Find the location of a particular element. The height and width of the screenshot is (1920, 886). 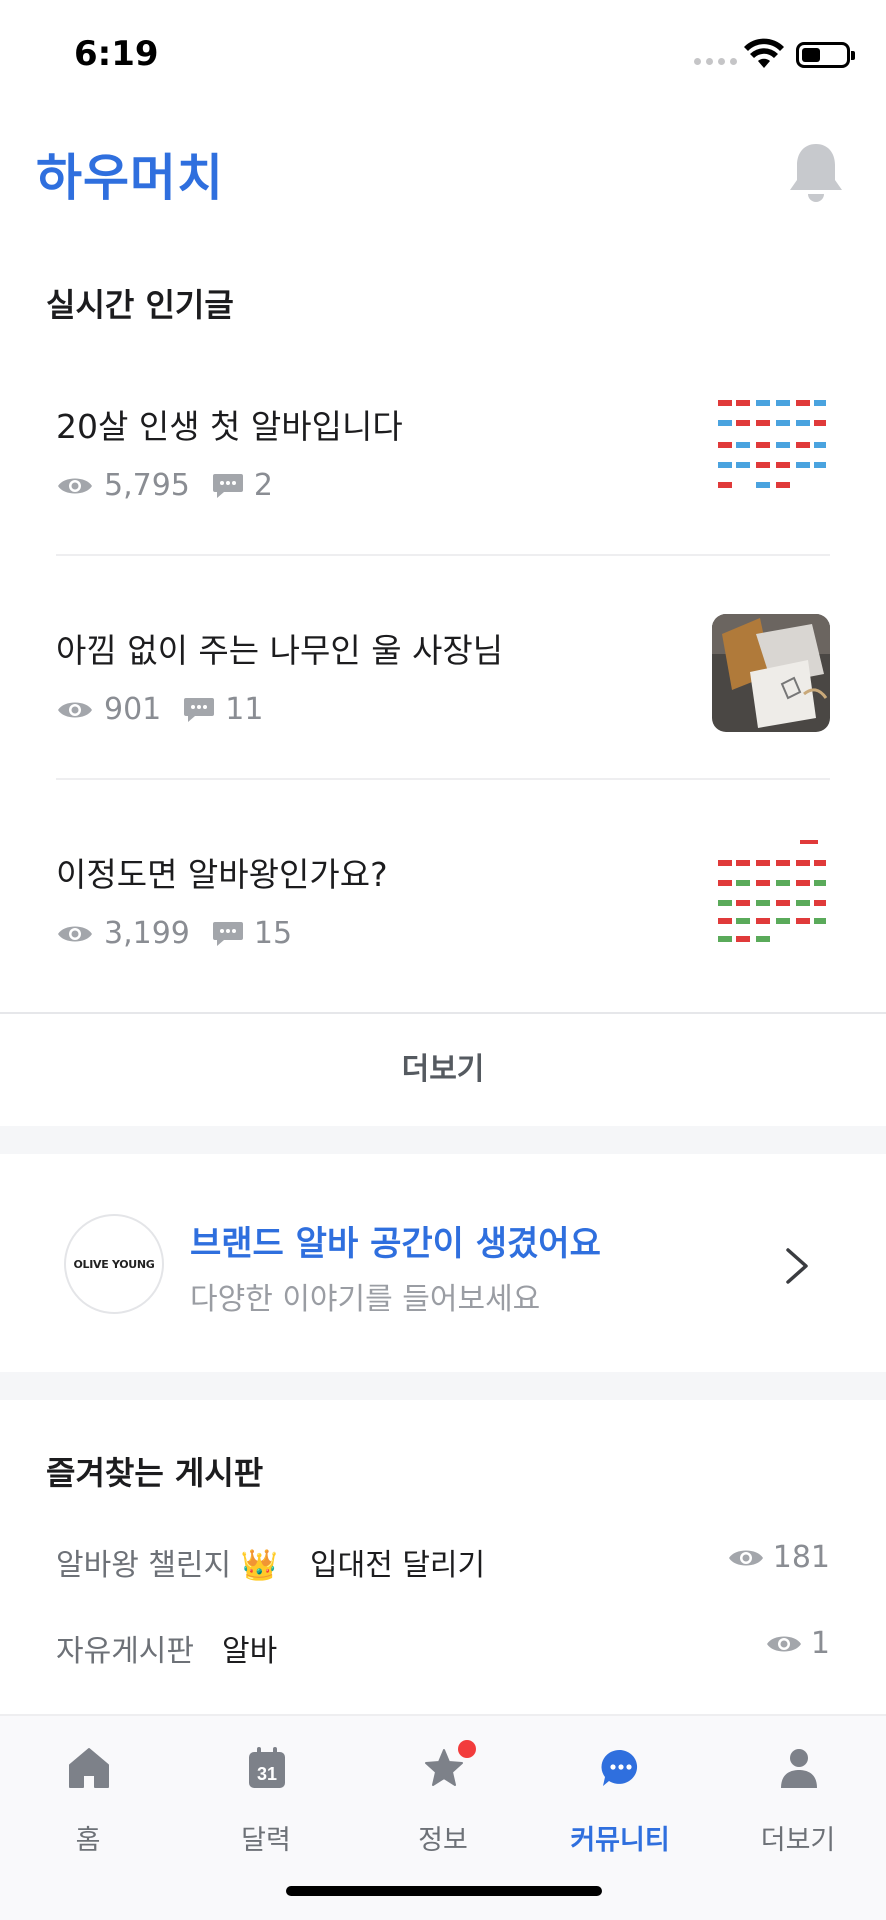

chevron-right-icon is located at coordinates (797, 1266).